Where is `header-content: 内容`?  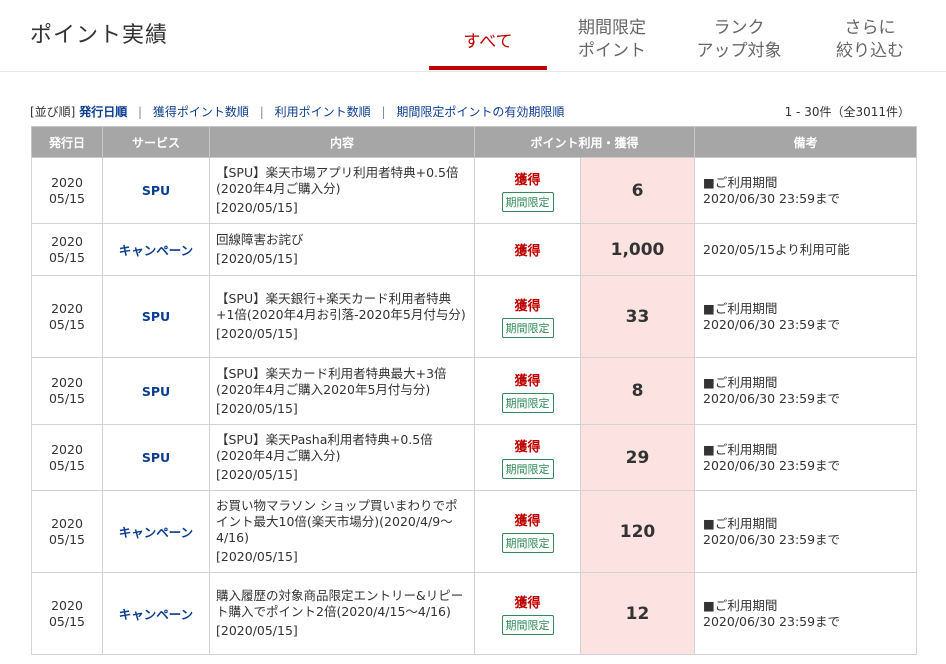 header-content: 内容 is located at coordinates (342, 142).